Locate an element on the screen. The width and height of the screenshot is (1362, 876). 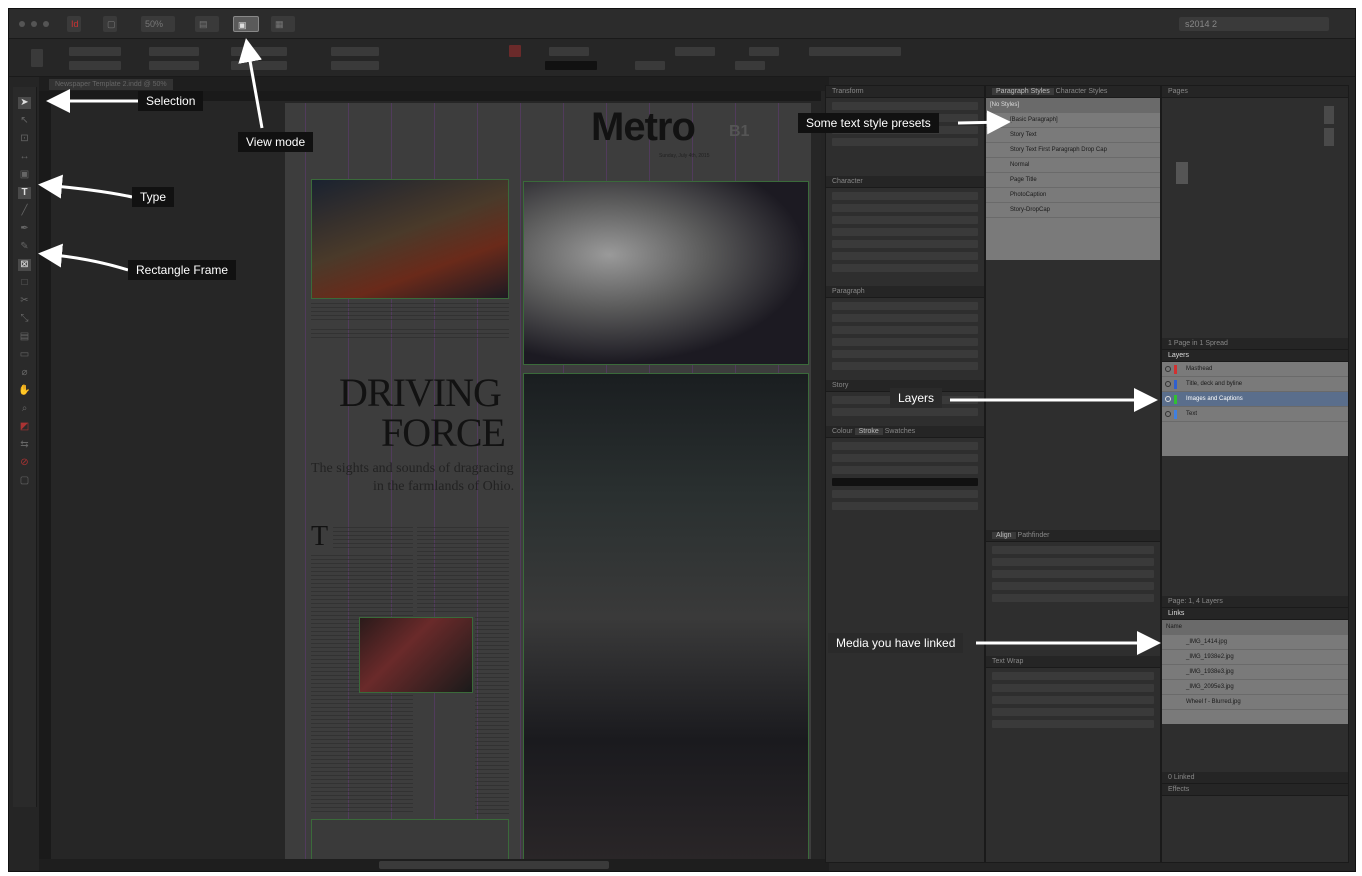
callout-media: Media you have linked is located at coordinates (896, 643).